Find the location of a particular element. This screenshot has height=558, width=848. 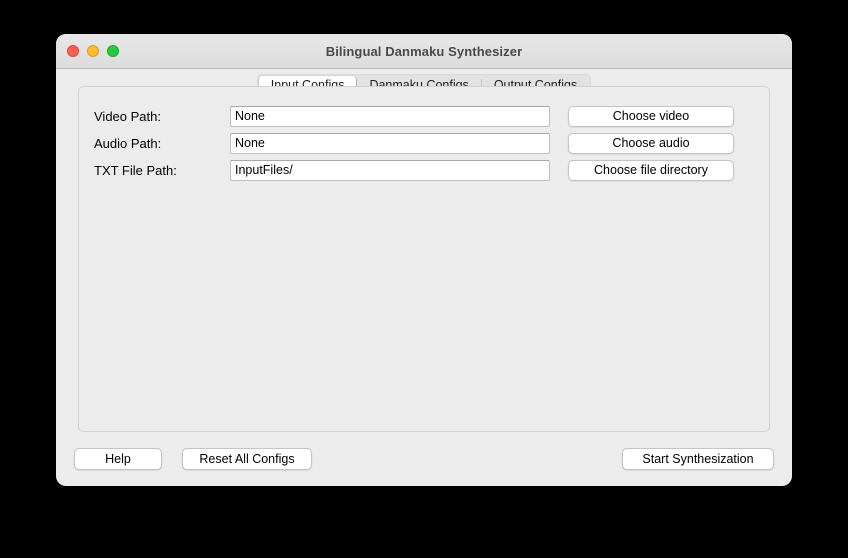

minimize-button is located at coordinates (93, 51).